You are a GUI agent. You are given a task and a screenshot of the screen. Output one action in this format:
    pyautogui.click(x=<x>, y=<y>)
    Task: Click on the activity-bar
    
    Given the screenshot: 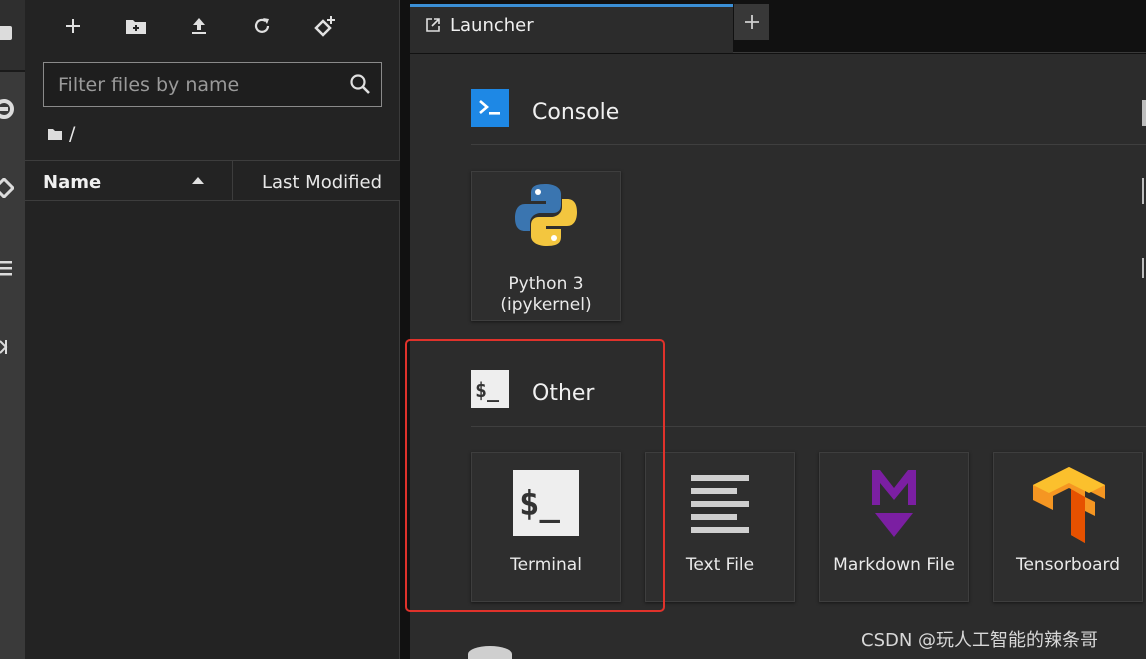 What is the action you would take?
    pyautogui.click(x=12, y=329)
    